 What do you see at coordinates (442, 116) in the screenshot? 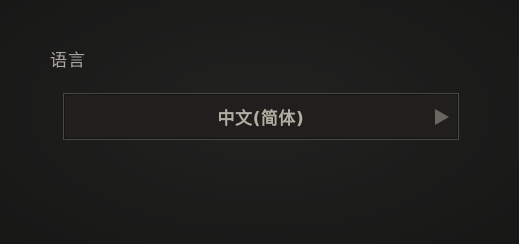
I see `next-arrow-icon` at bounding box center [442, 116].